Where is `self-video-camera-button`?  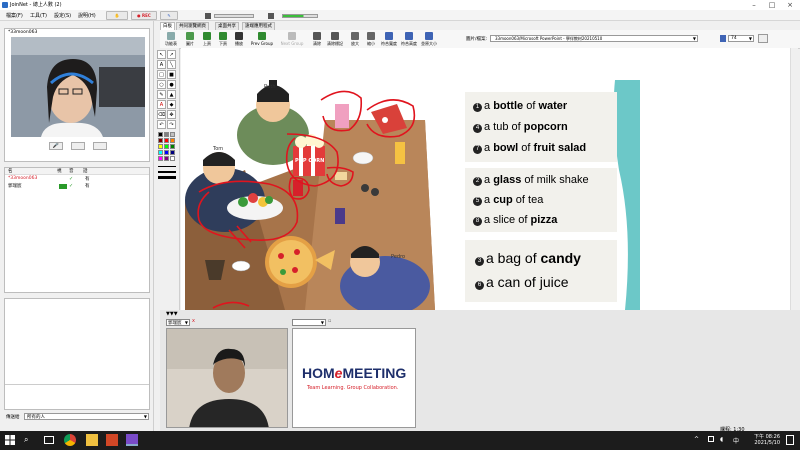
self-video-camera-button is located at coordinates (100, 146).